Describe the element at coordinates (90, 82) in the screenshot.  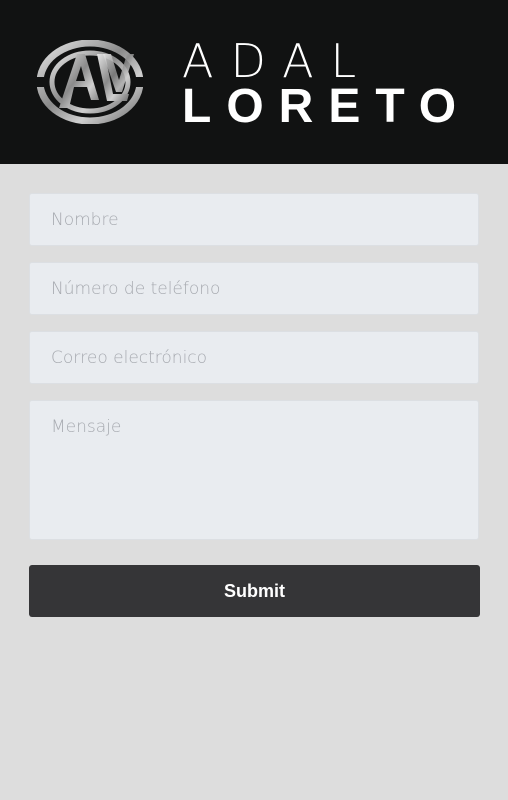
I see `al-monogram-logo-icon` at that location.